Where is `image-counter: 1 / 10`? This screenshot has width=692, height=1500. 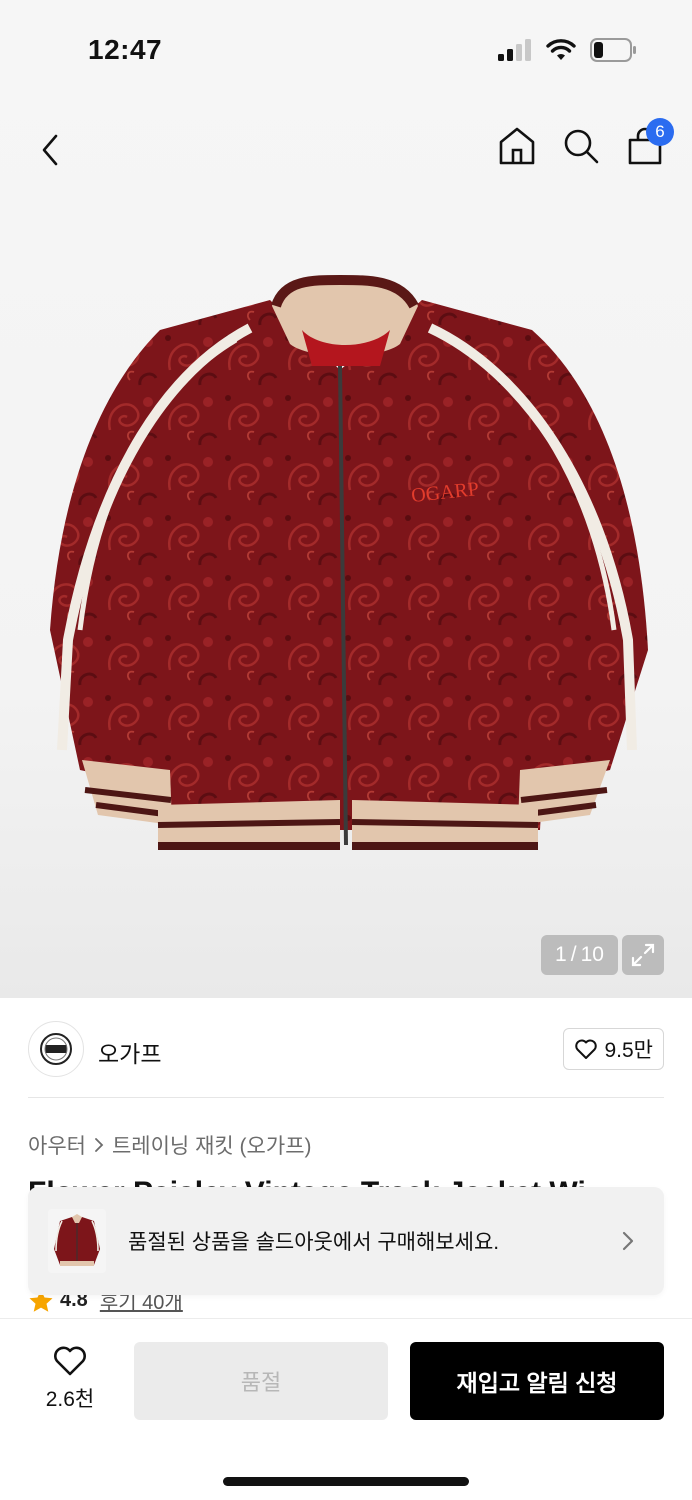 image-counter: 1 / 10 is located at coordinates (579, 955).